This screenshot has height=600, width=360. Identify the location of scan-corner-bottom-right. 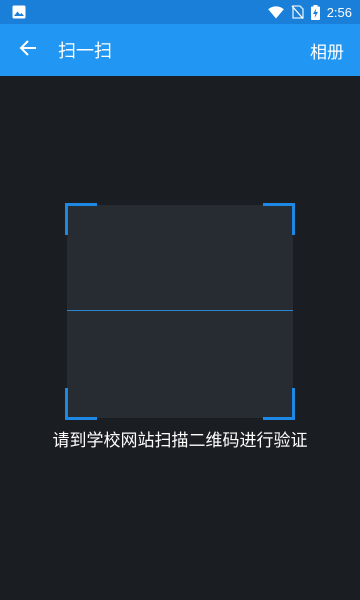
(279, 404).